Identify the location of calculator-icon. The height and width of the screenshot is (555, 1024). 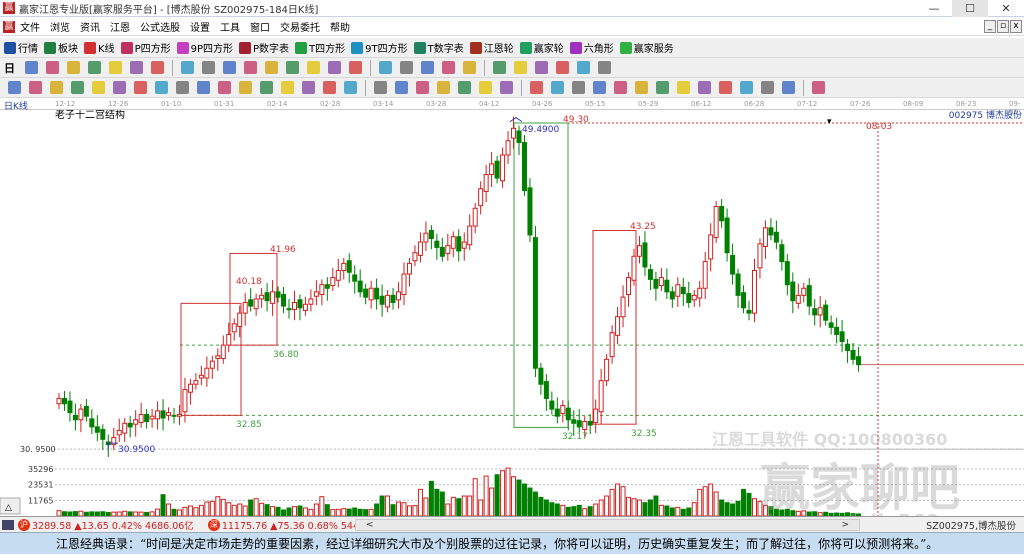
(8, 524).